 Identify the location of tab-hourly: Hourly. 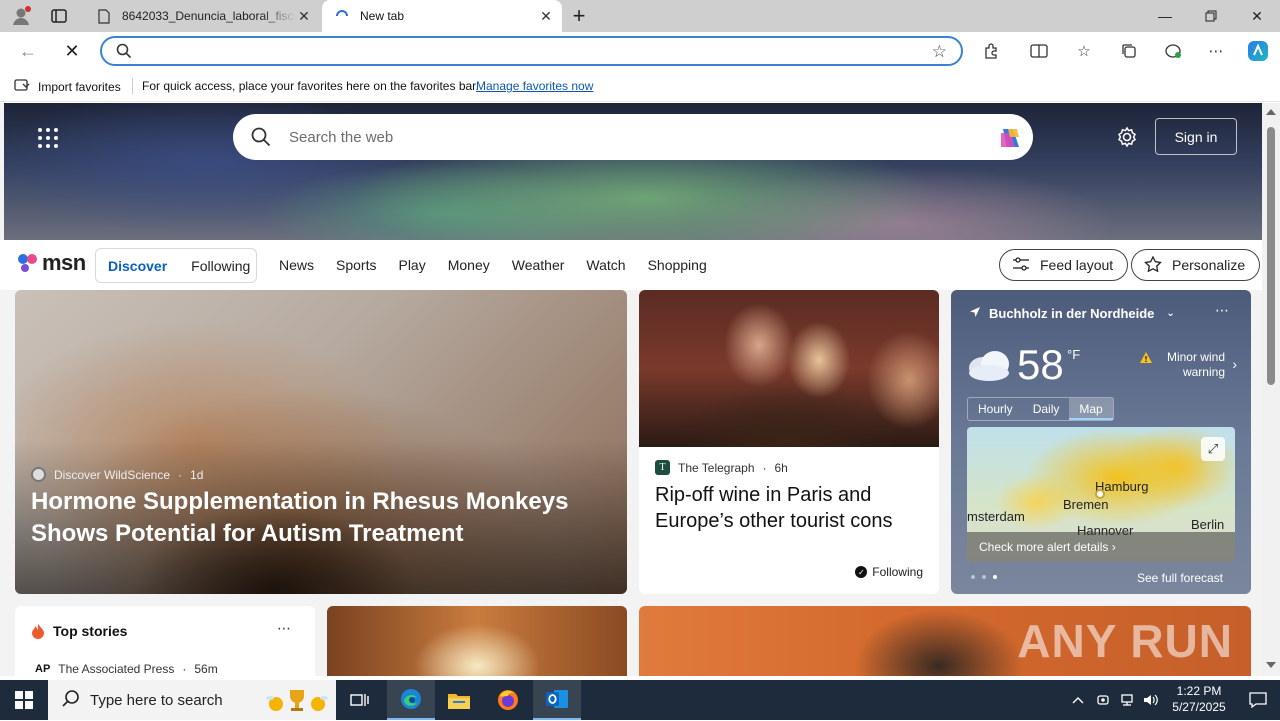
(995, 409).